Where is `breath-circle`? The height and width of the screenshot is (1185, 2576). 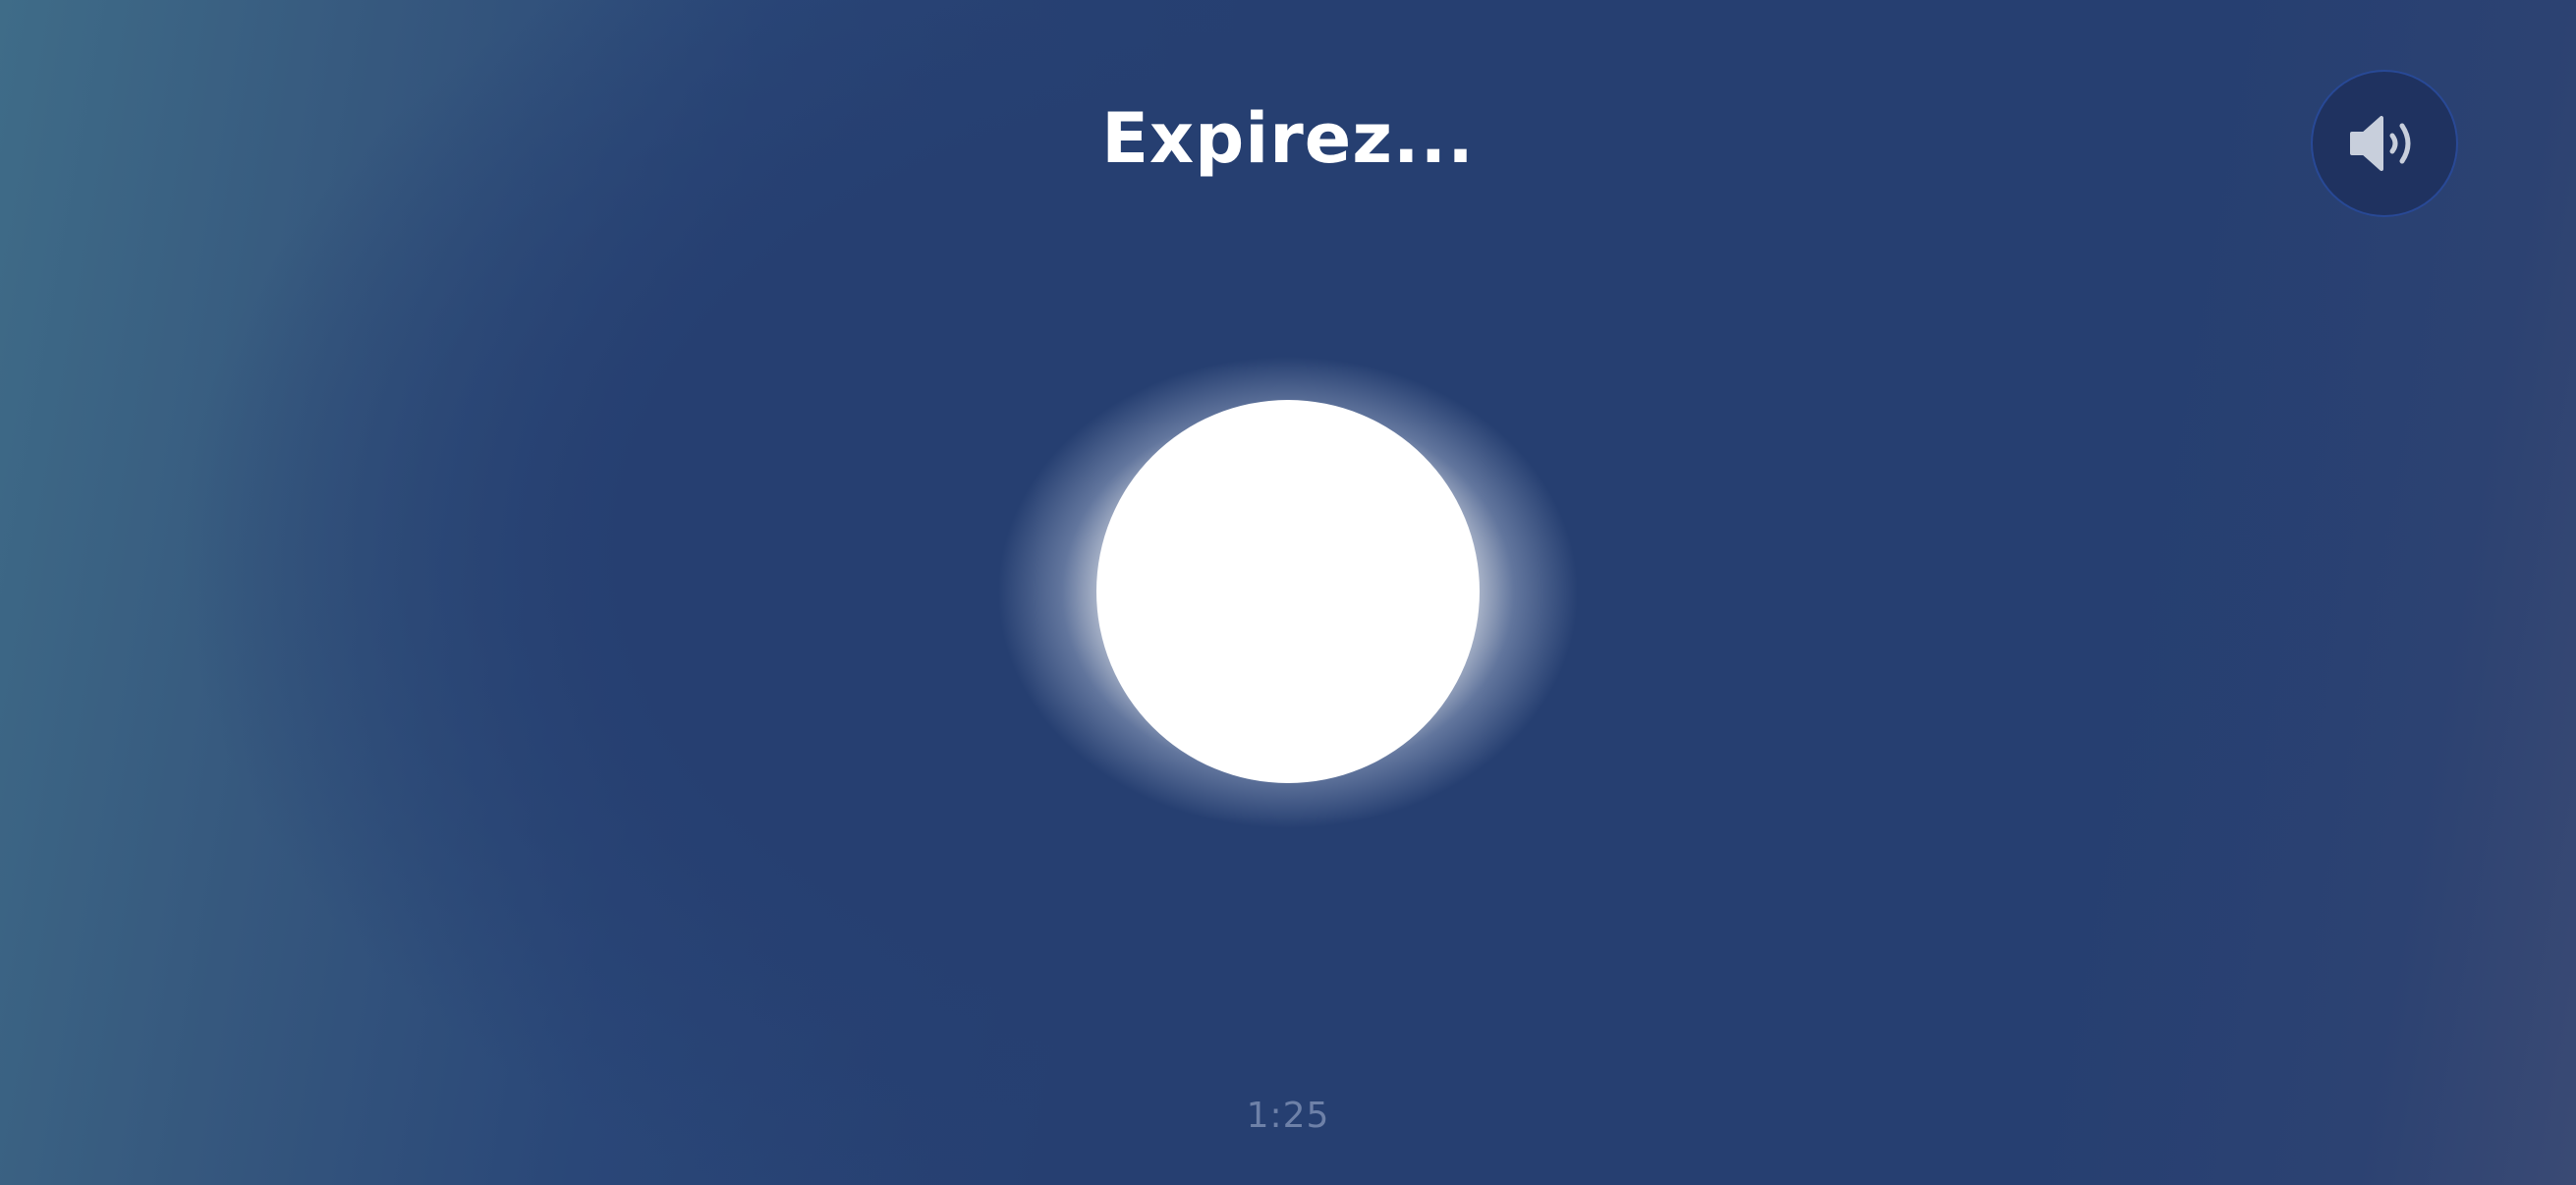 breath-circle is located at coordinates (1288, 592).